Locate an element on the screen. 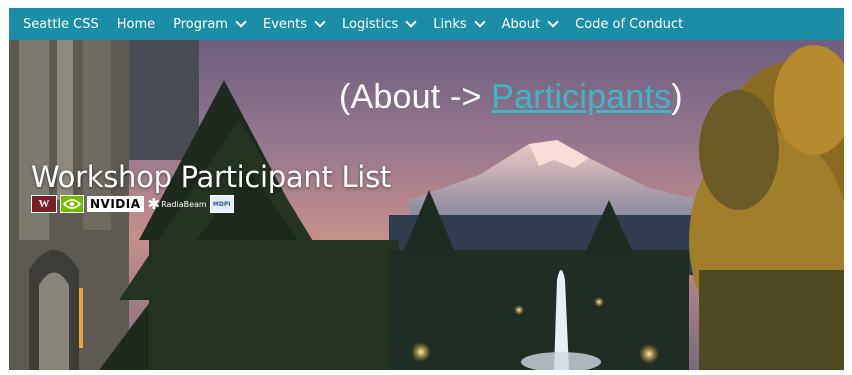 The width and height of the screenshot is (852, 375). nav-item-logistics: Logistics is located at coordinates (378, 24).